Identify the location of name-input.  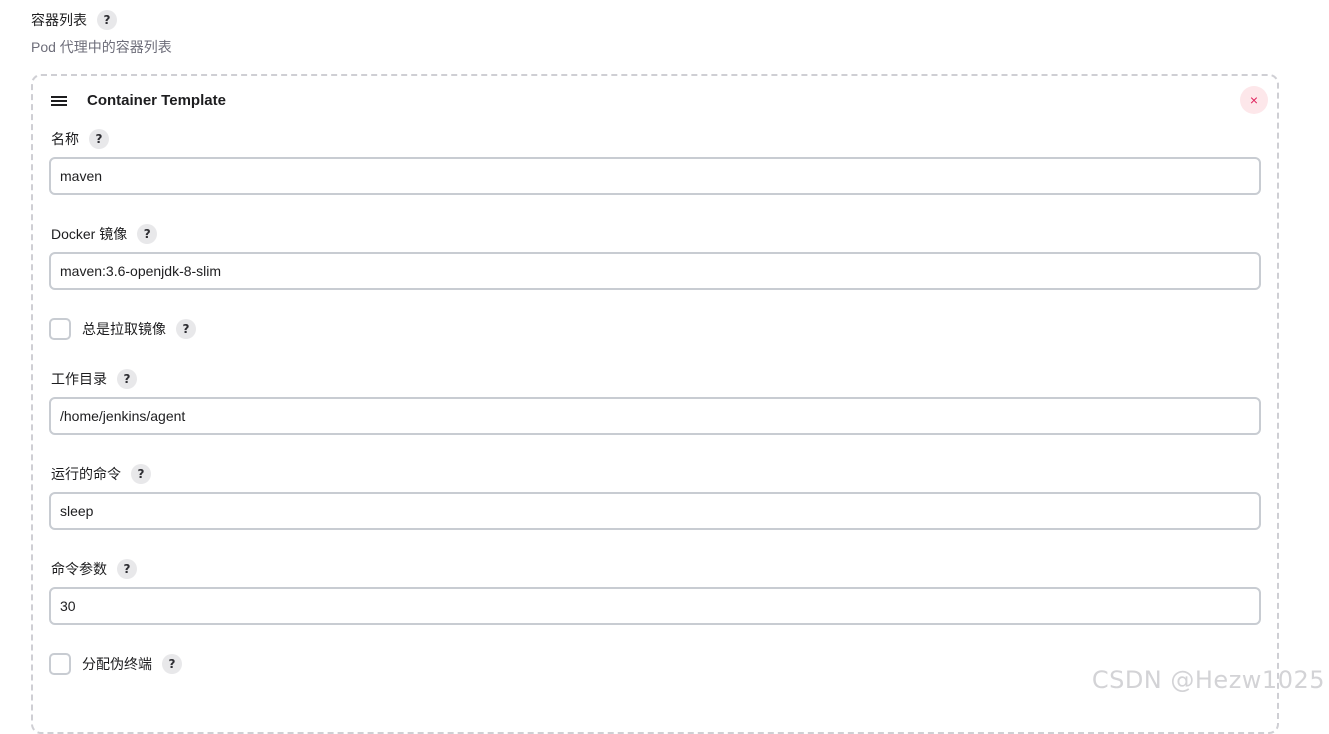
(655, 176).